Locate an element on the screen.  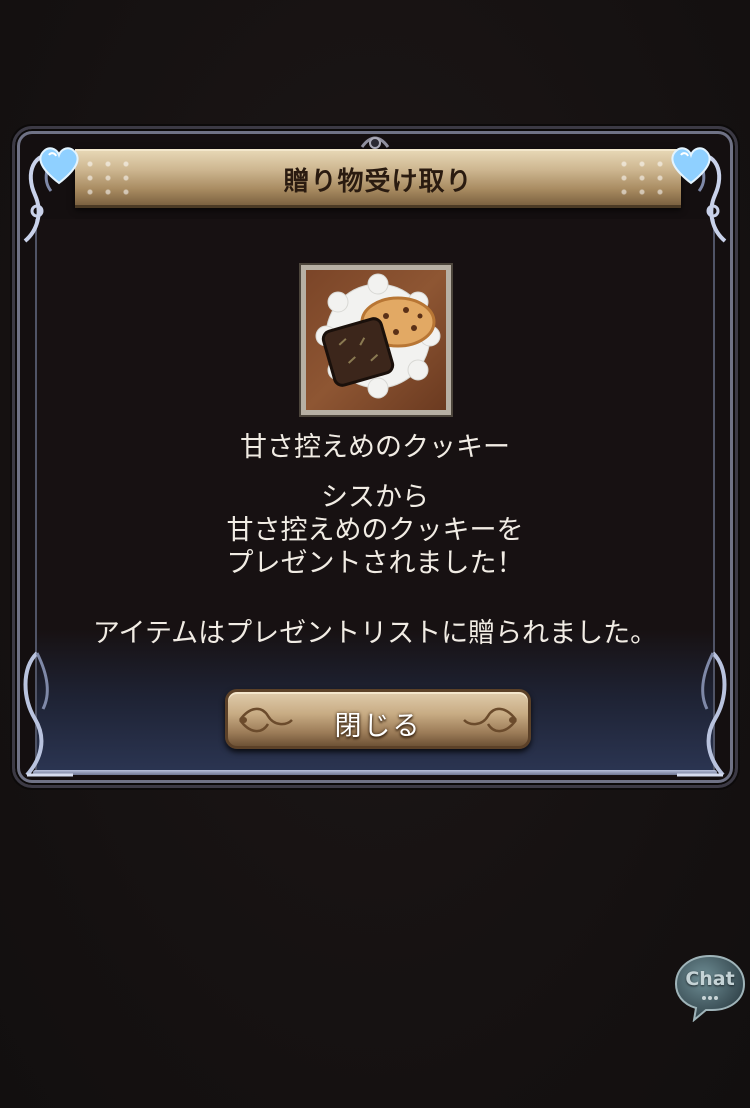
dialog-title: 贈り物受け取り is located at coordinates (378, 182).